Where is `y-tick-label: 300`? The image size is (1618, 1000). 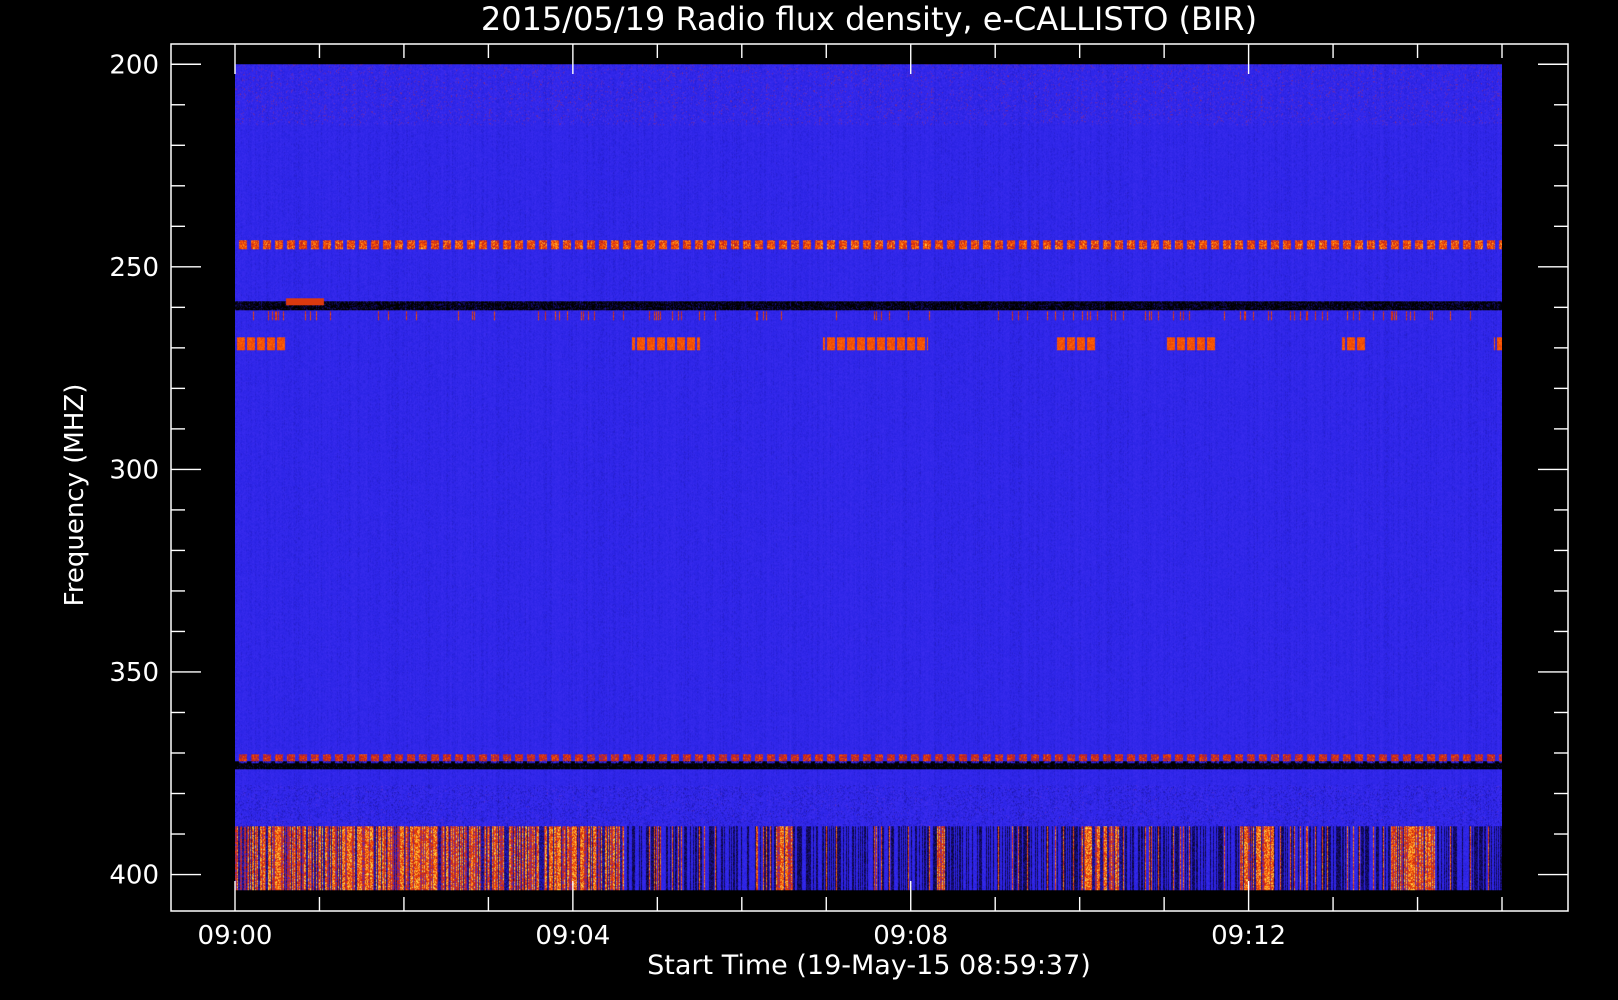
y-tick-label: 300 is located at coordinates (134, 470).